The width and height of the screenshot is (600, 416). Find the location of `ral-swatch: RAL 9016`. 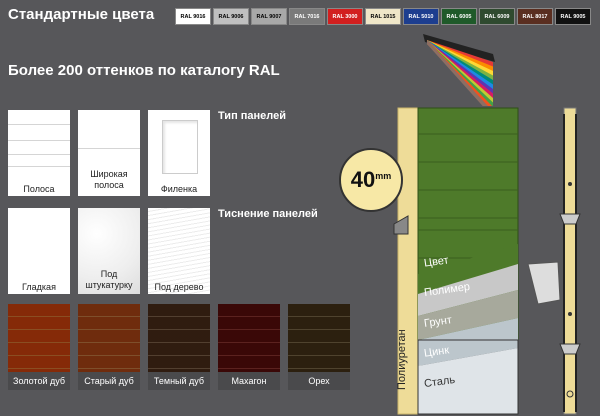

ral-swatch: RAL 9016 is located at coordinates (193, 16).